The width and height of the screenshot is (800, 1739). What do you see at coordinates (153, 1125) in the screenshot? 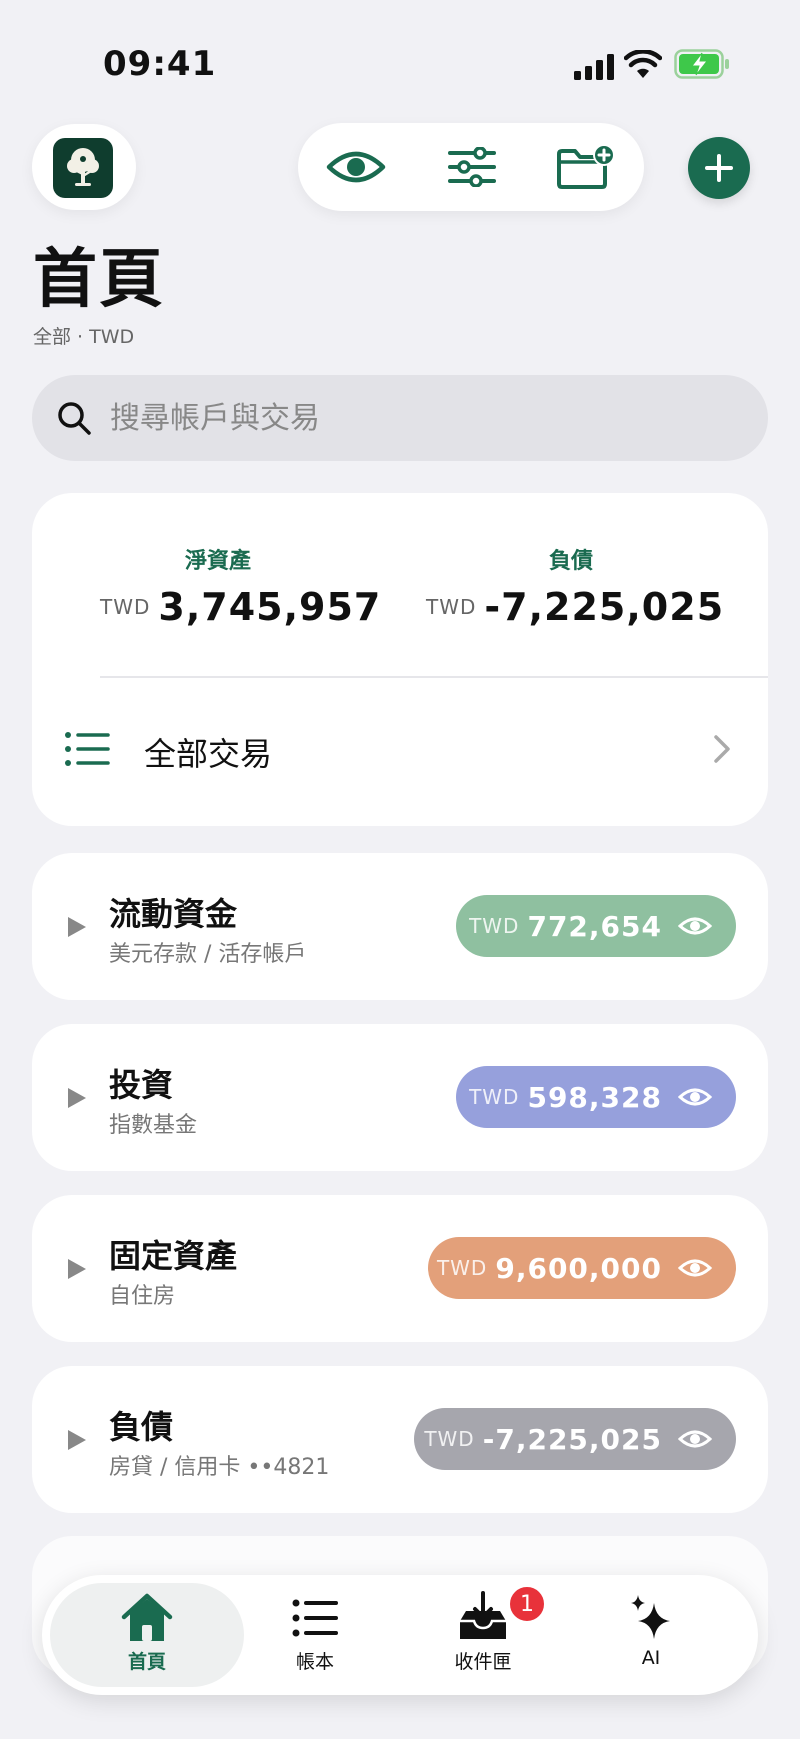
I see `group-subtitle: 指數基金` at bounding box center [153, 1125].